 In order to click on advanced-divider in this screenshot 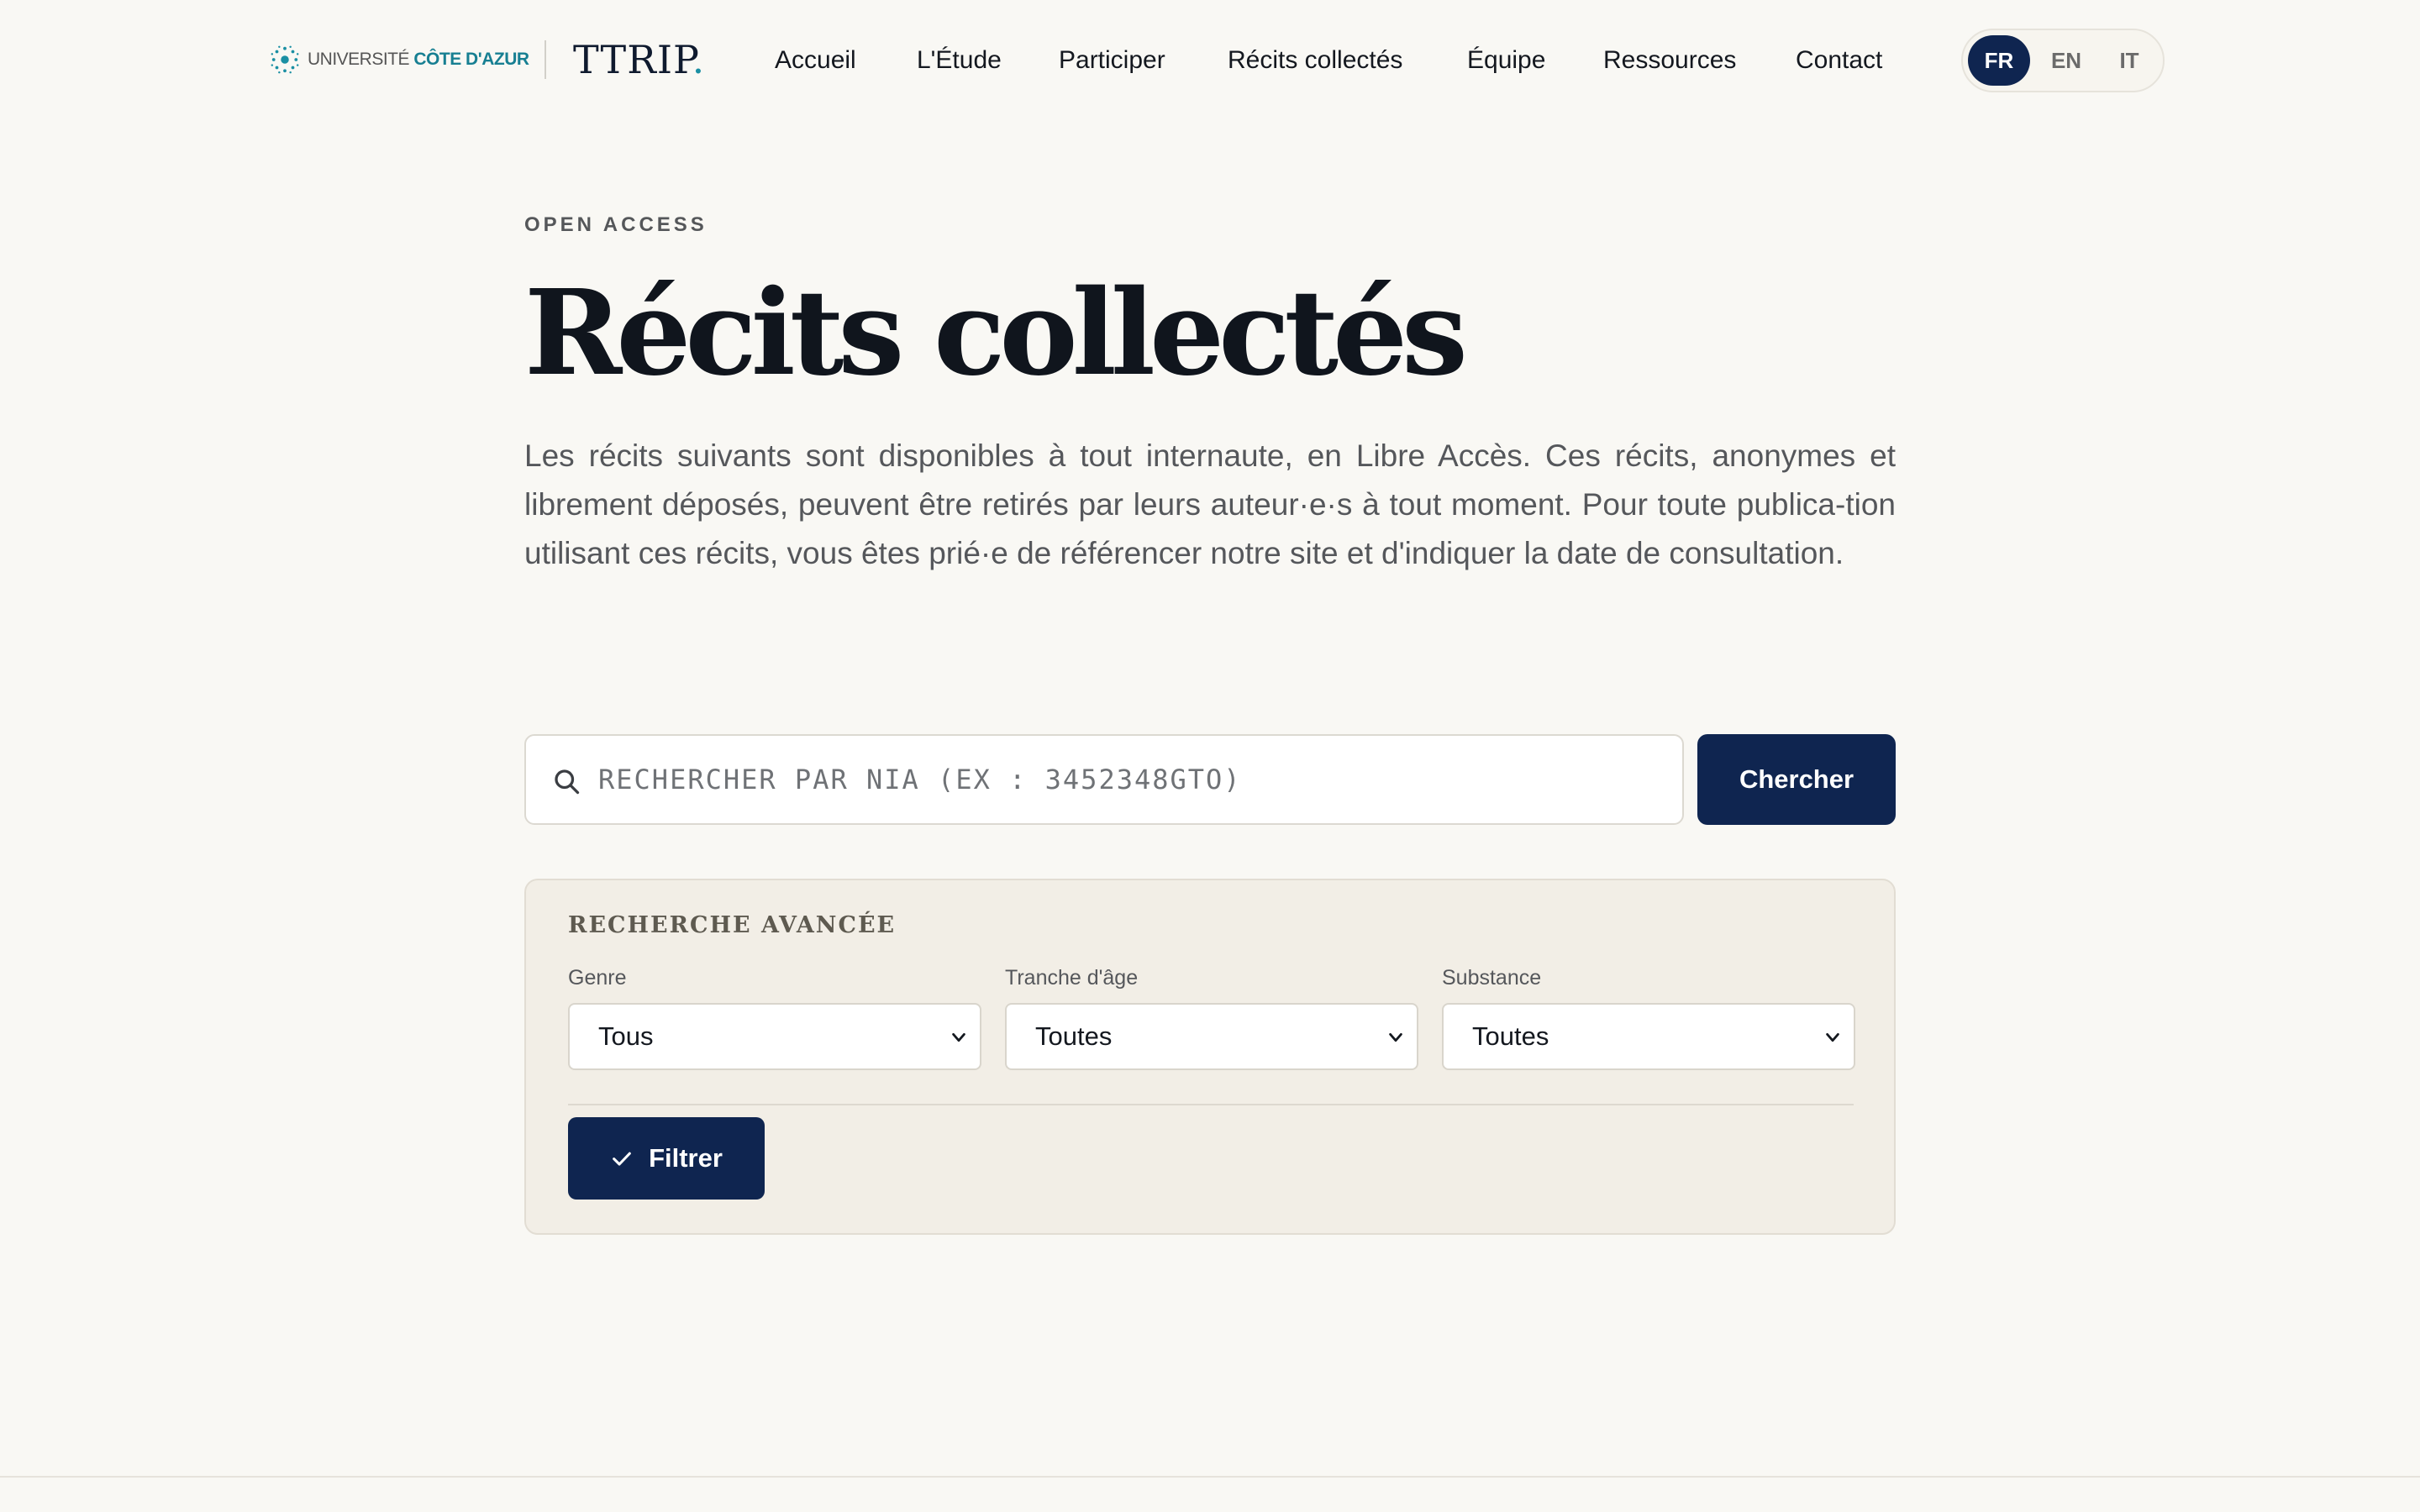, I will do `click(1211, 1104)`.